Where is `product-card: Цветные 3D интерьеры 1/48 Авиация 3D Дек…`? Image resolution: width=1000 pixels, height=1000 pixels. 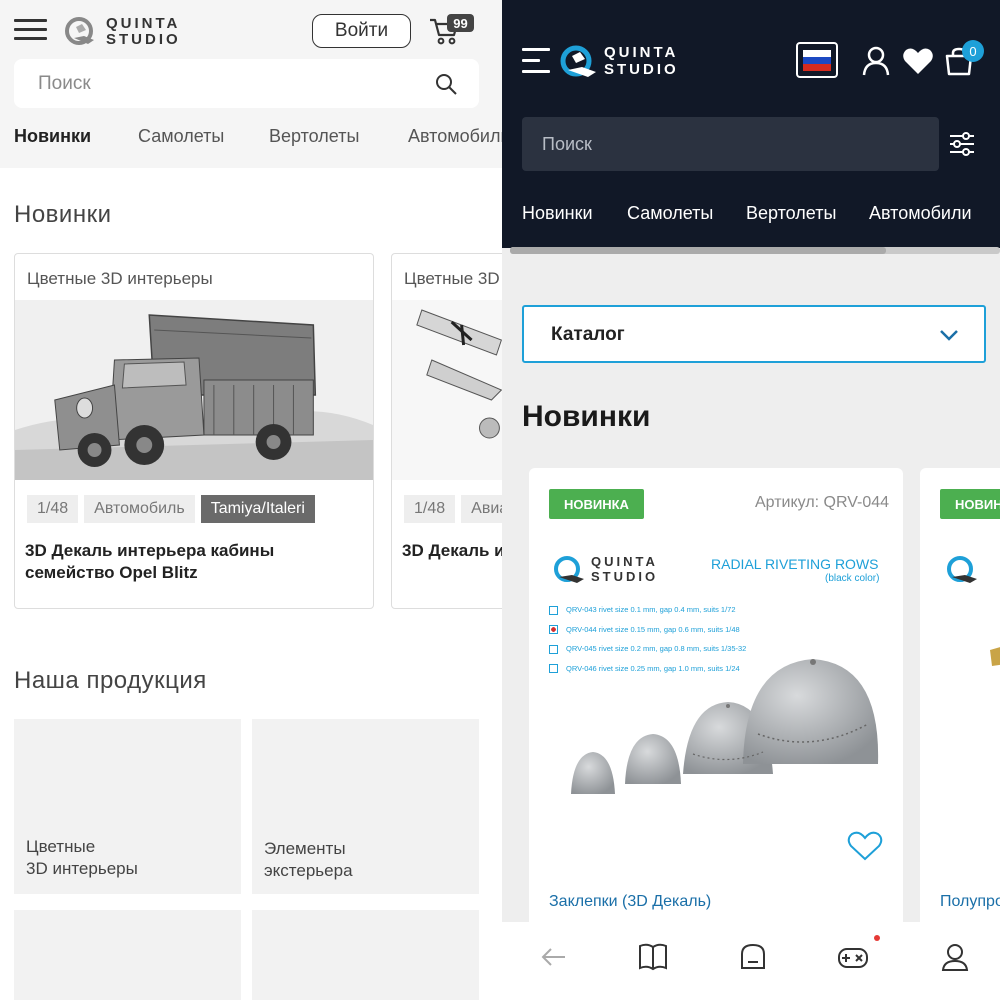
product-card: Цветные 3D интерьеры 1/48 Авиация 3D Дек… is located at coordinates (446, 431).